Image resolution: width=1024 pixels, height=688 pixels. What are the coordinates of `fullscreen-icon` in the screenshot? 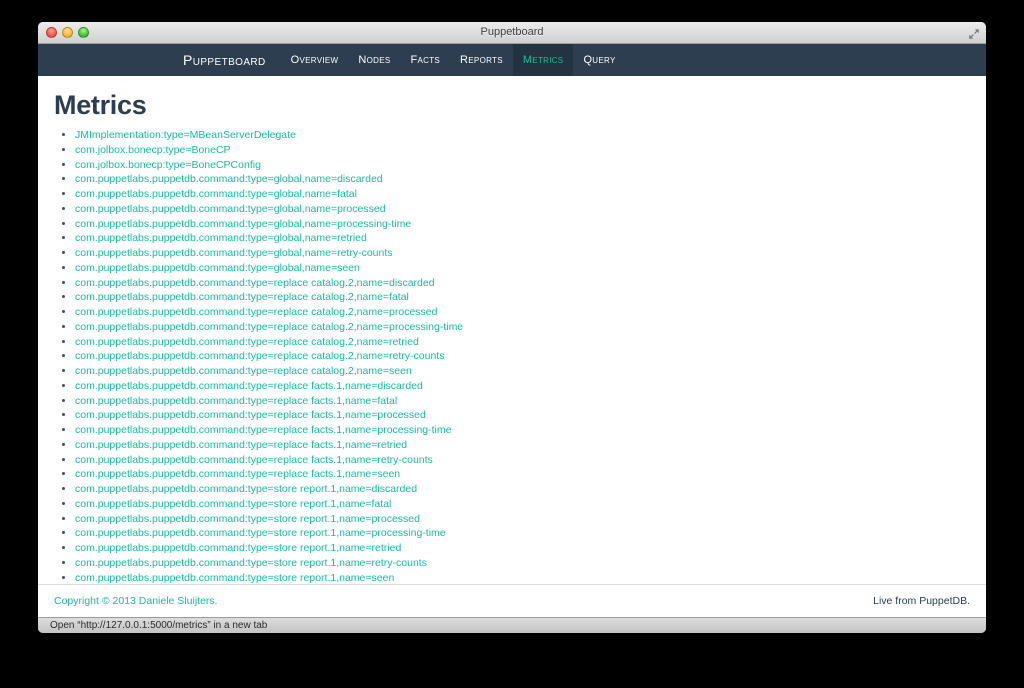 It's located at (974, 33).